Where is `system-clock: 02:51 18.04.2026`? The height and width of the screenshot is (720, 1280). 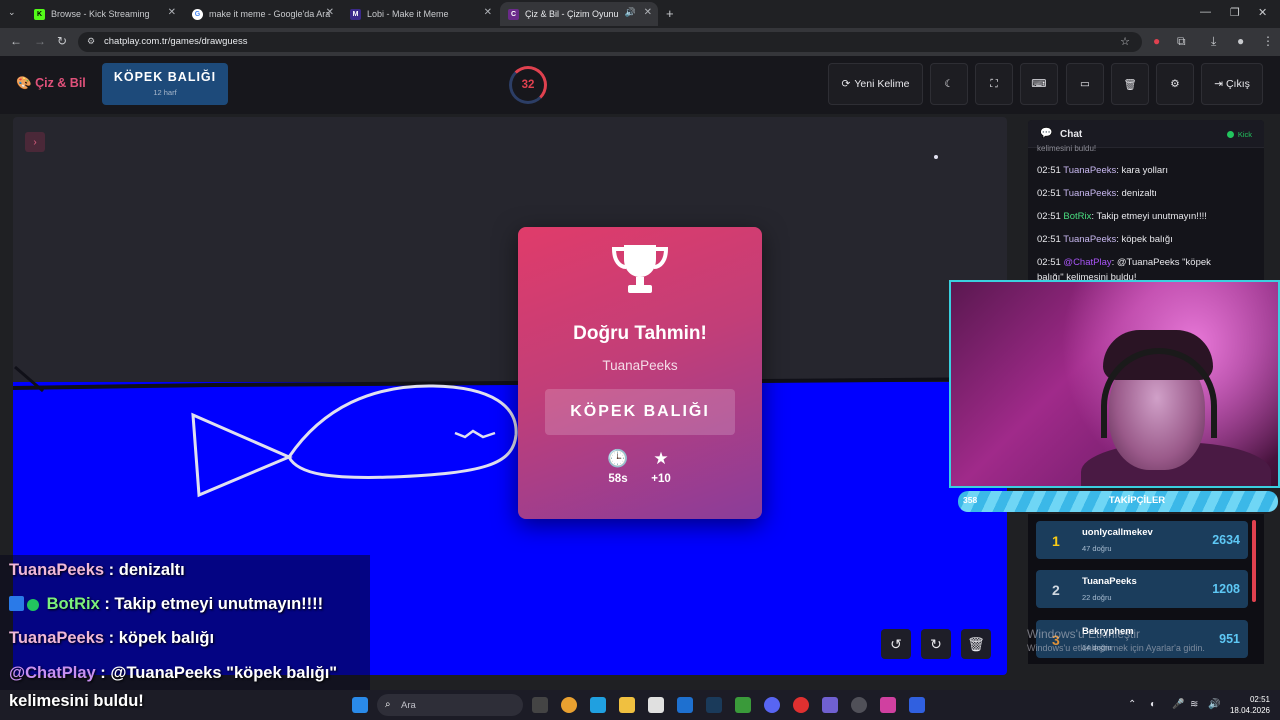 system-clock: 02:51 18.04.2026 is located at coordinates (1249, 705).